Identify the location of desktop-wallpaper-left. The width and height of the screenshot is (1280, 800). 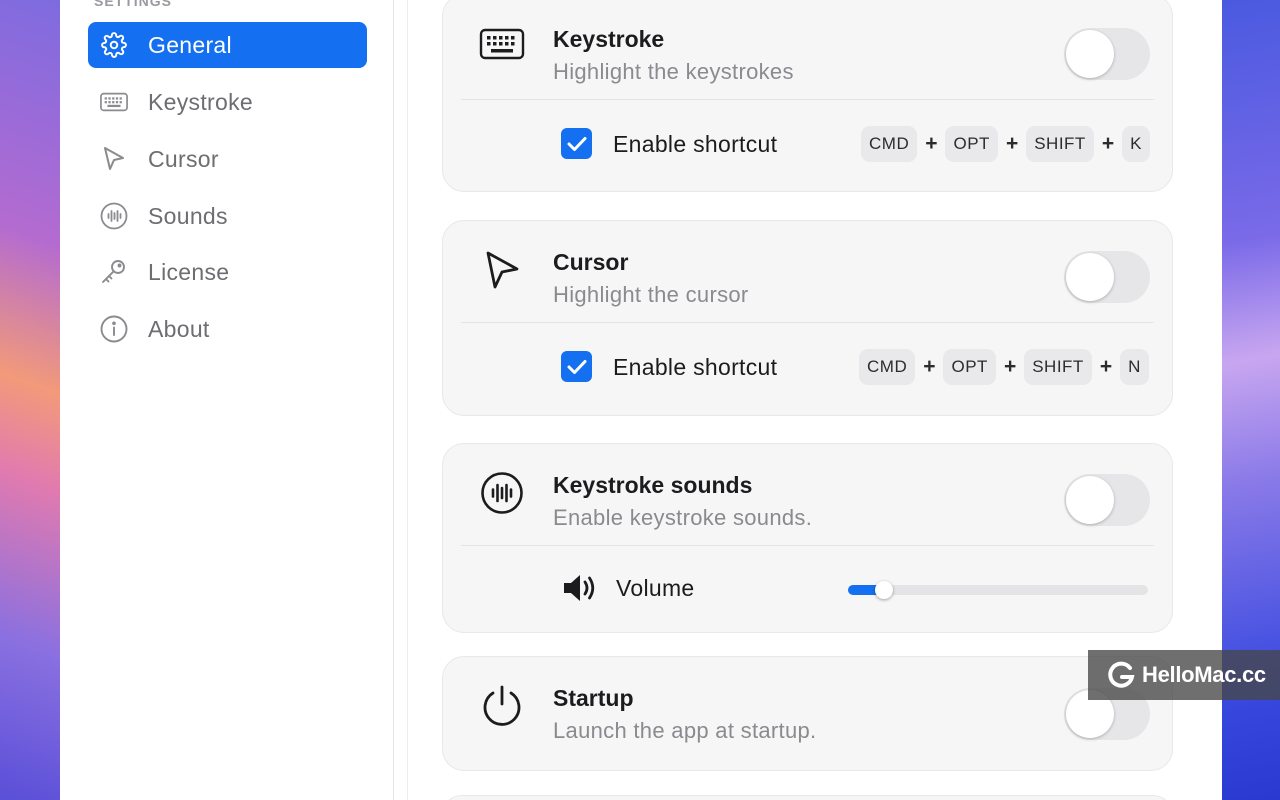
(30, 400).